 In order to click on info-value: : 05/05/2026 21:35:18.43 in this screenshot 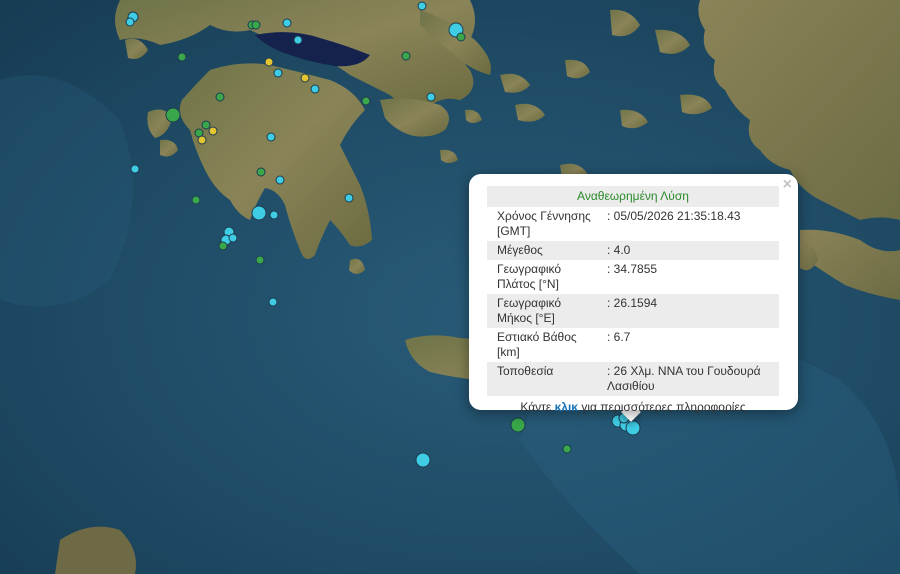, I will do `click(674, 216)`.